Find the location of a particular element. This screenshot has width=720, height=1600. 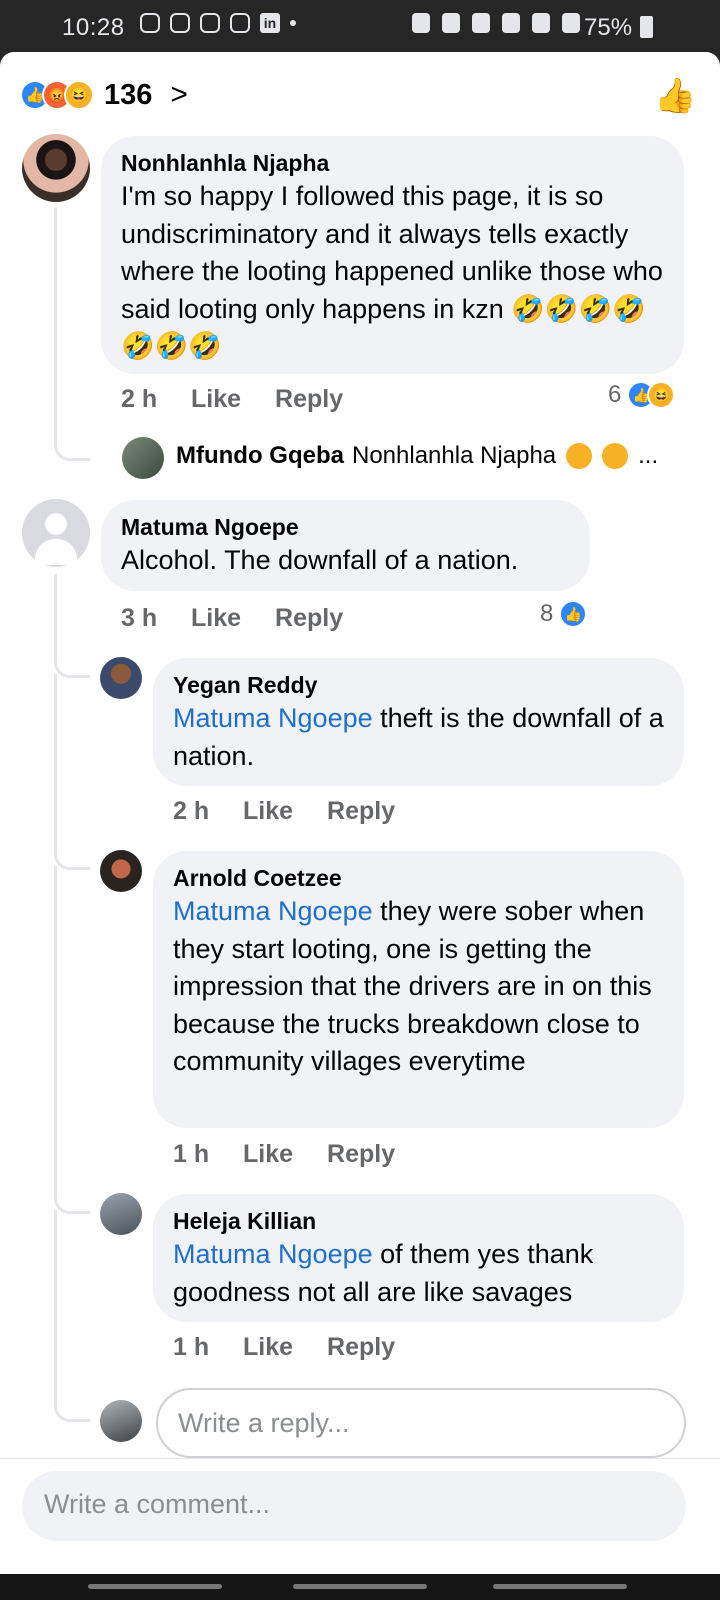

comment-time: 2 h is located at coordinates (139, 399).